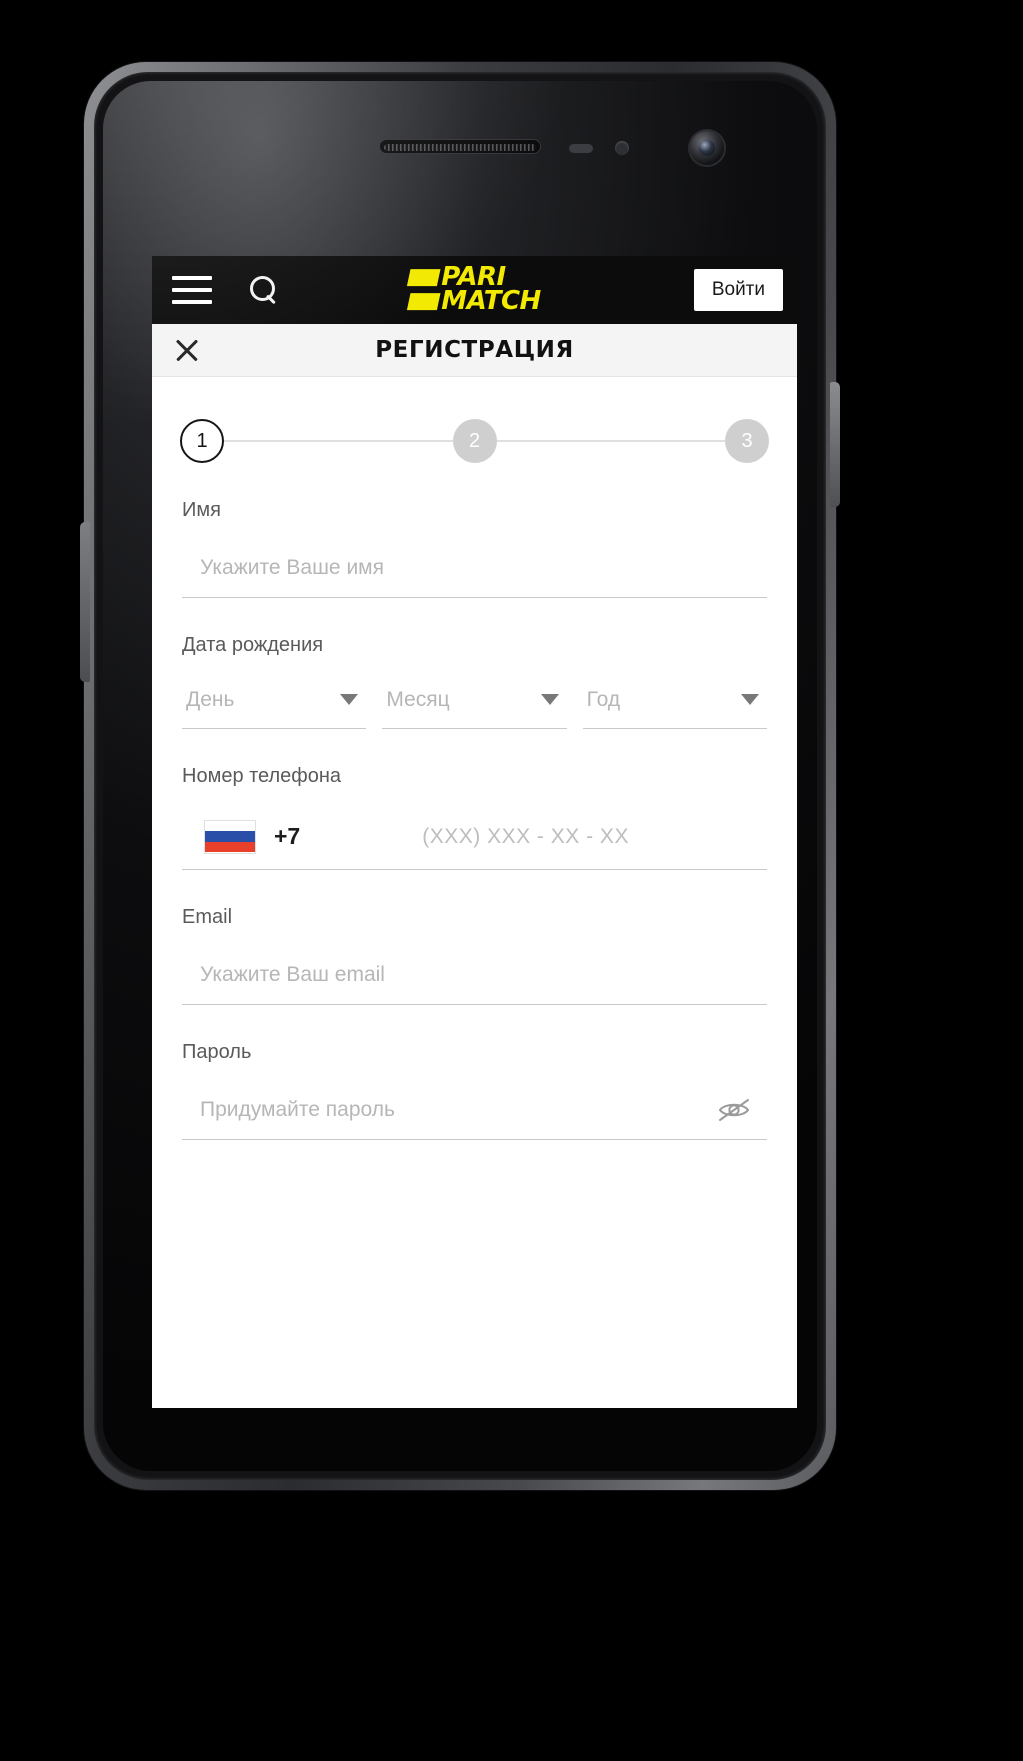  I want to click on birthdate-day-value: День, so click(210, 699).